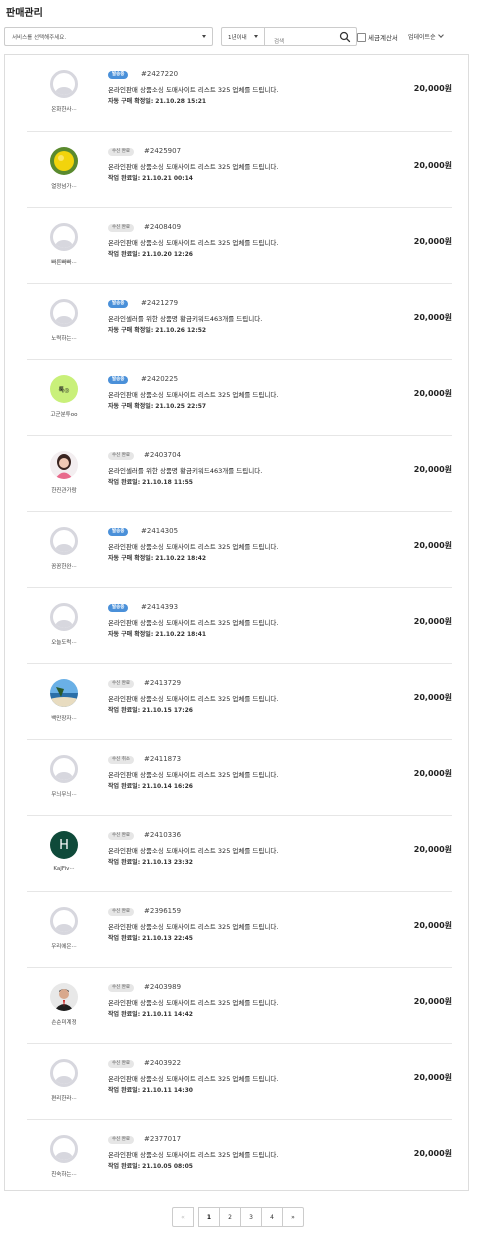 The image size is (496, 1235). I want to click on order-date: 자동 구매 확정일: 21.10.28 15:21, so click(157, 101).